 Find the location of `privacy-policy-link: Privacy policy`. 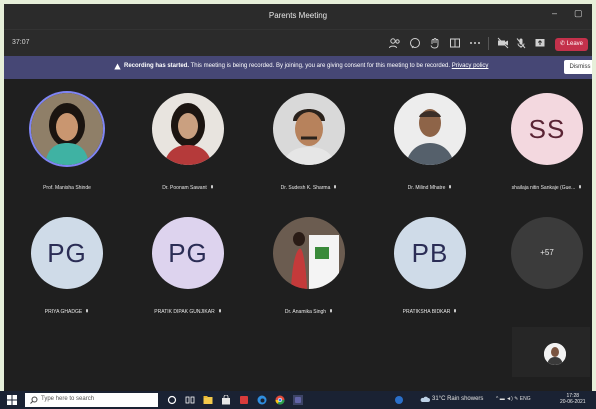

privacy-policy-link: Privacy policy is located at coordinates (470, 66).